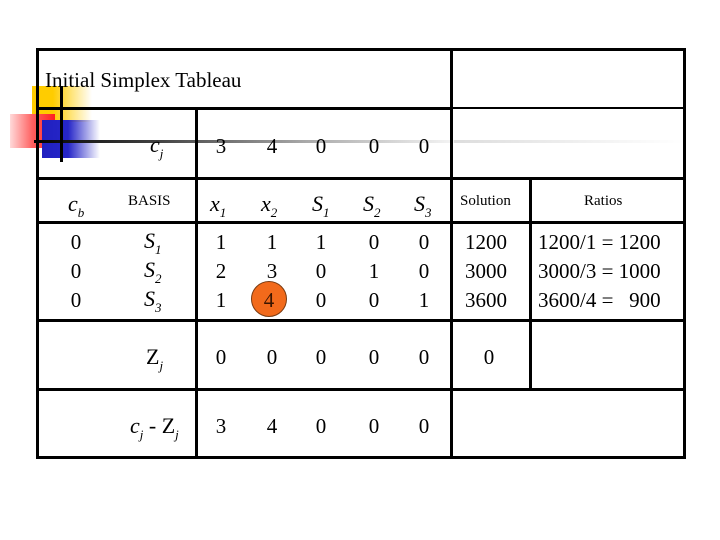  What do you see at coordinates (321, 242) in the screenshot?
I see `coef-s1: 1` at bounding box center [321, 242].